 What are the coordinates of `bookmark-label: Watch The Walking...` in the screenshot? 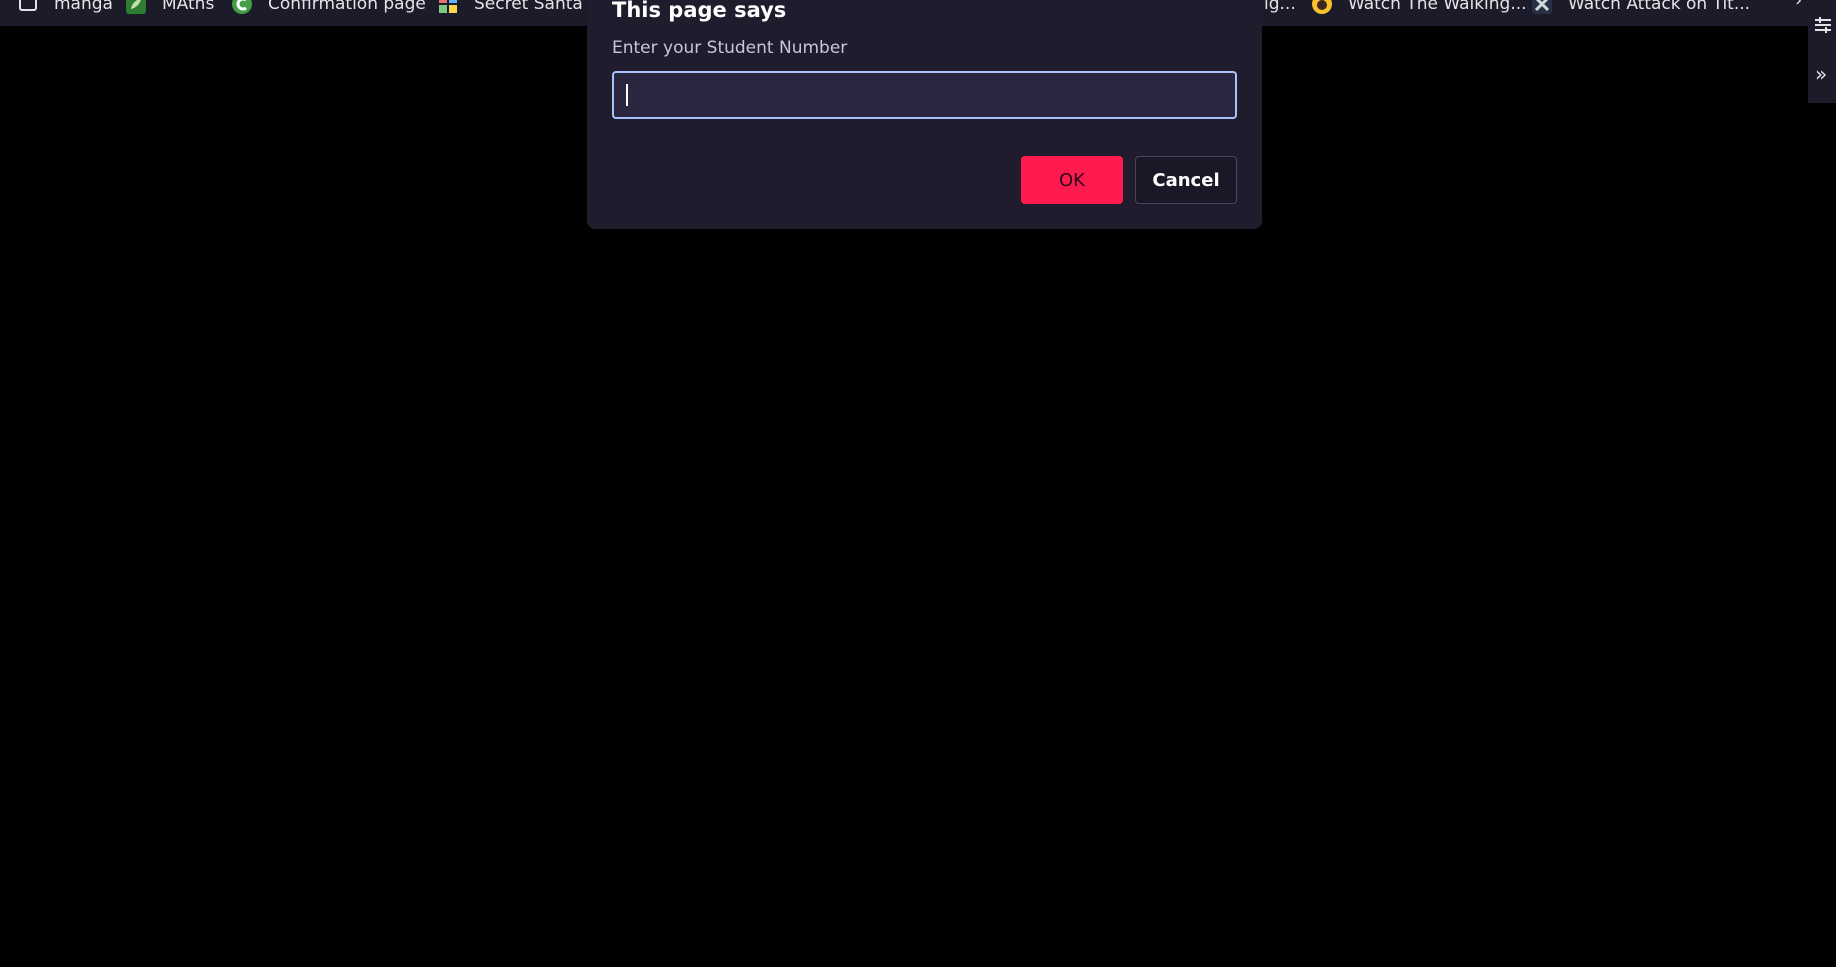 It's located at (1437, 7).